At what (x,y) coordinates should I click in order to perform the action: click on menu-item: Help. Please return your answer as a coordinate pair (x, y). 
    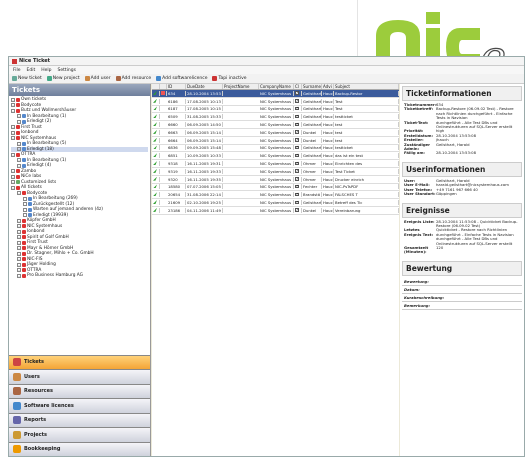
    Looking at the image, I should click on (46, 70).